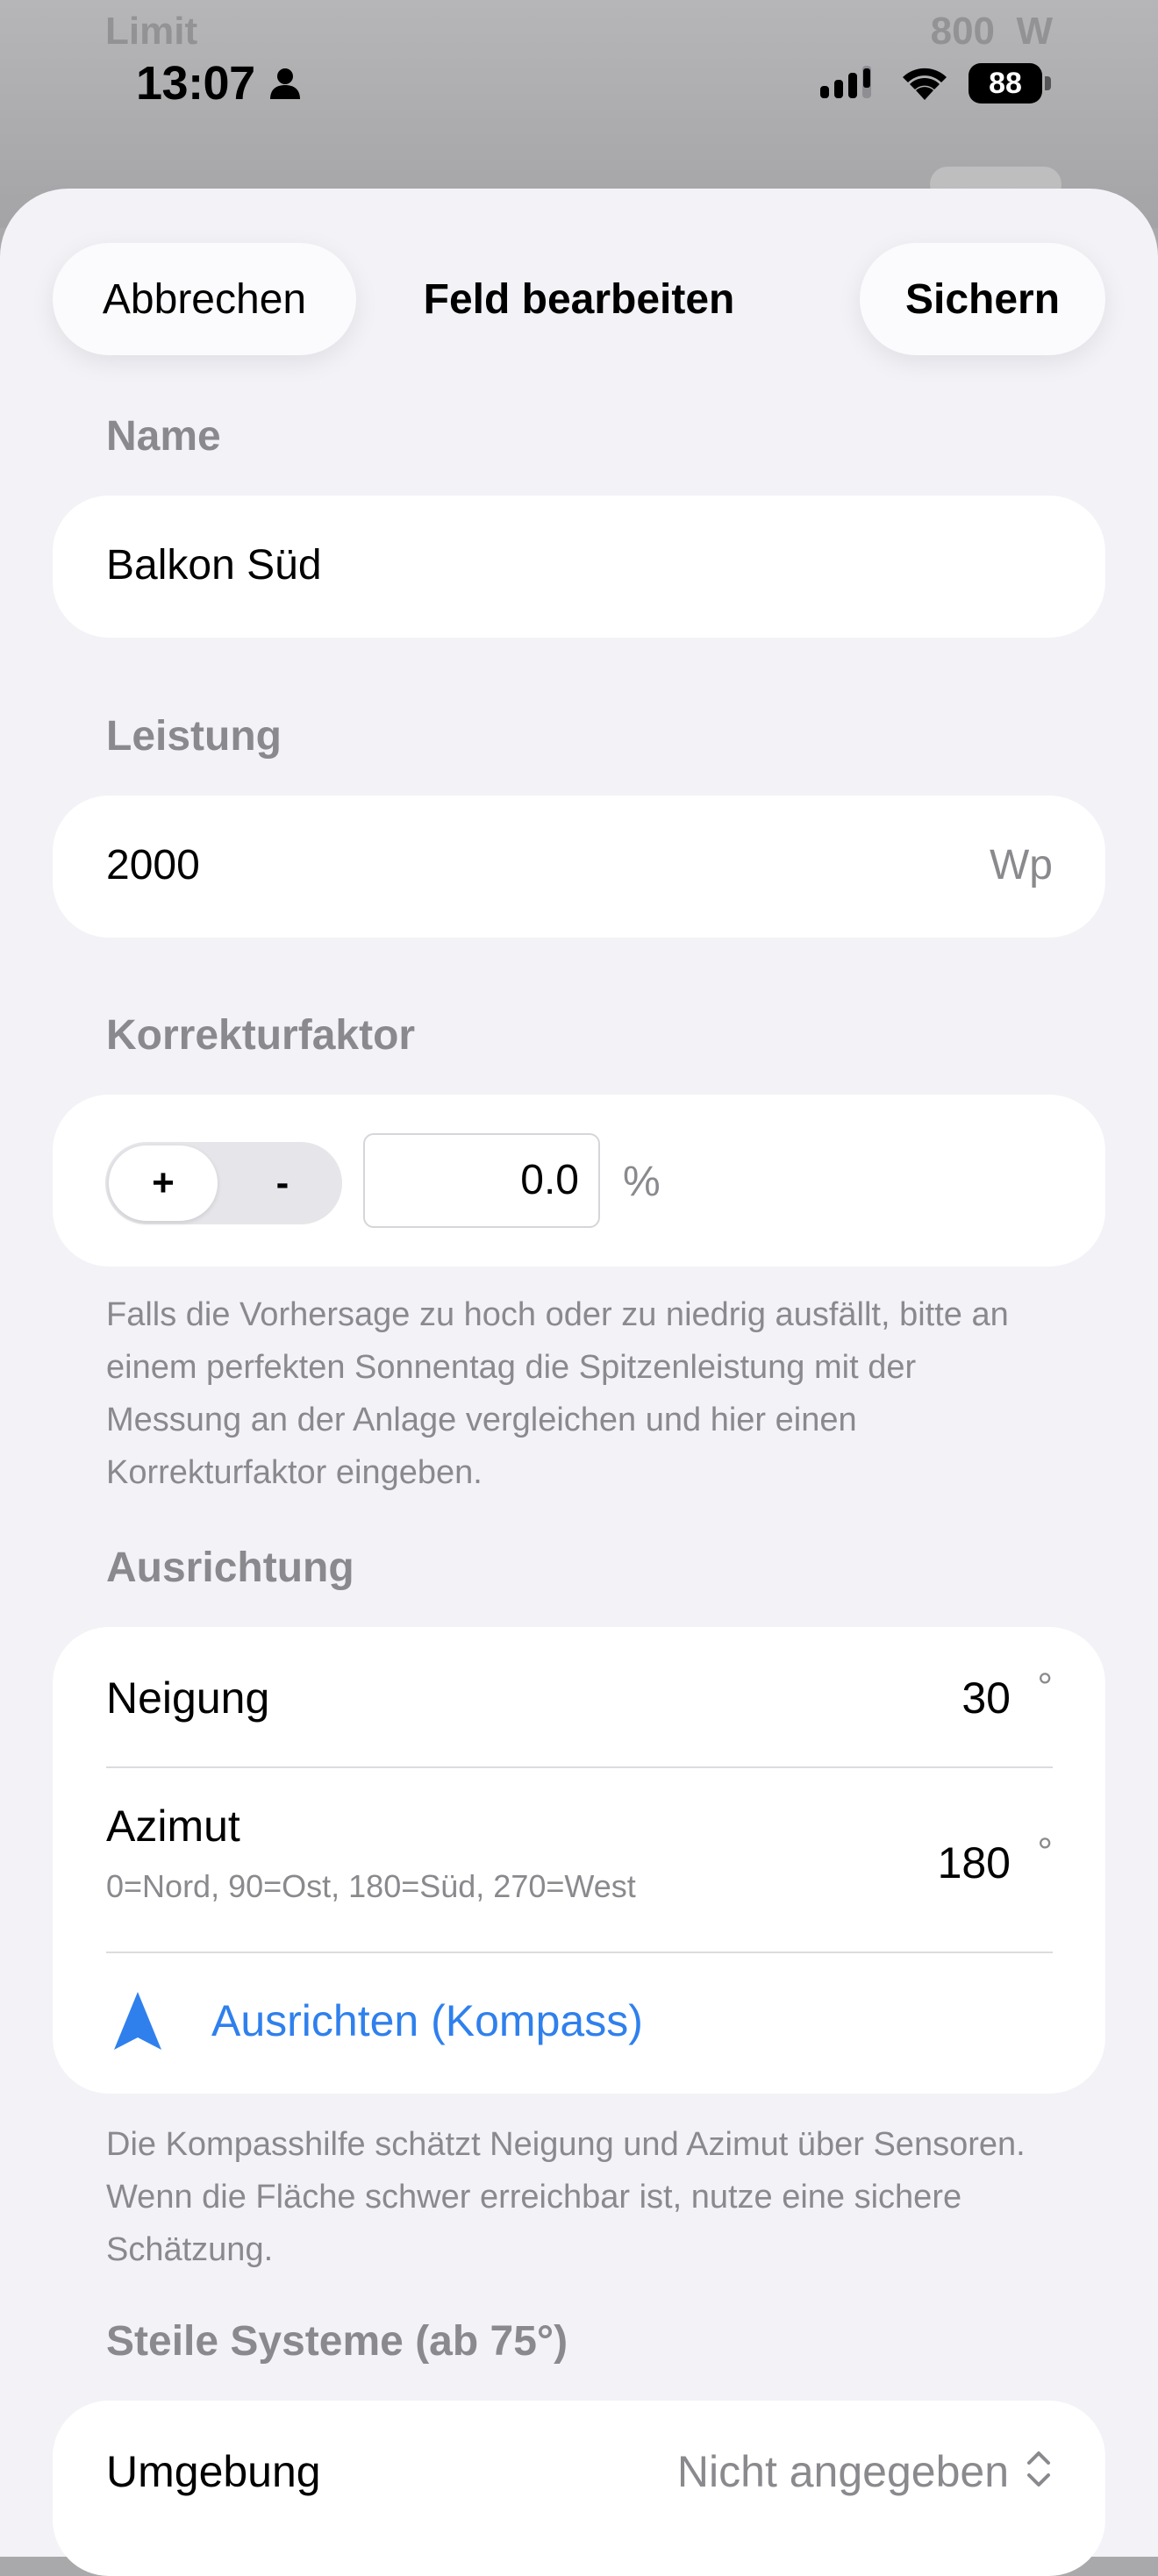  Describe the element at coordinates (188, 1698) in the screenshot. I see `tilt-label: Neigung` at that location.